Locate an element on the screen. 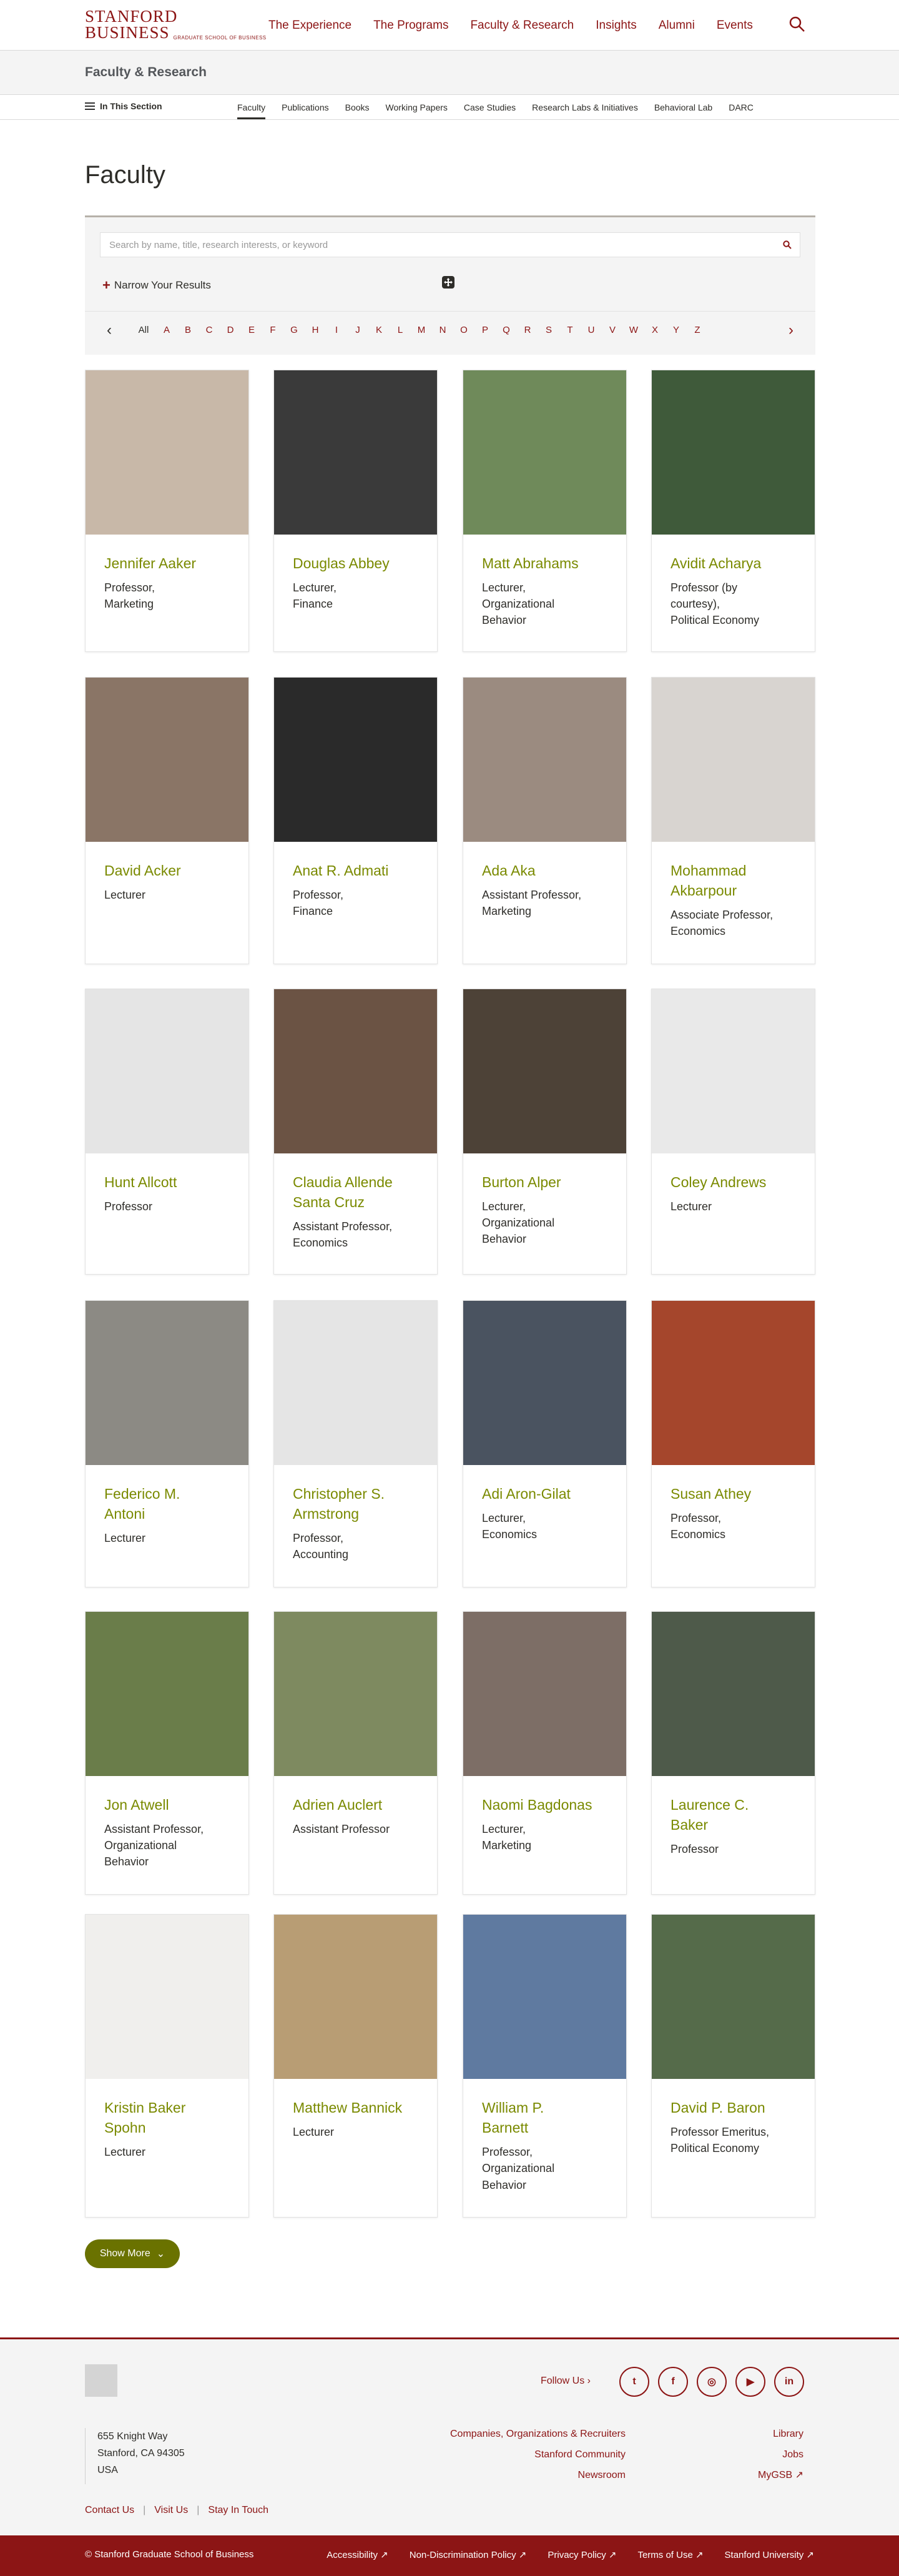 Image resolution: width=899 pixels, height=2576 pixels. faculty-name: Jennifer Aaker is located at coordinates (167, 563).